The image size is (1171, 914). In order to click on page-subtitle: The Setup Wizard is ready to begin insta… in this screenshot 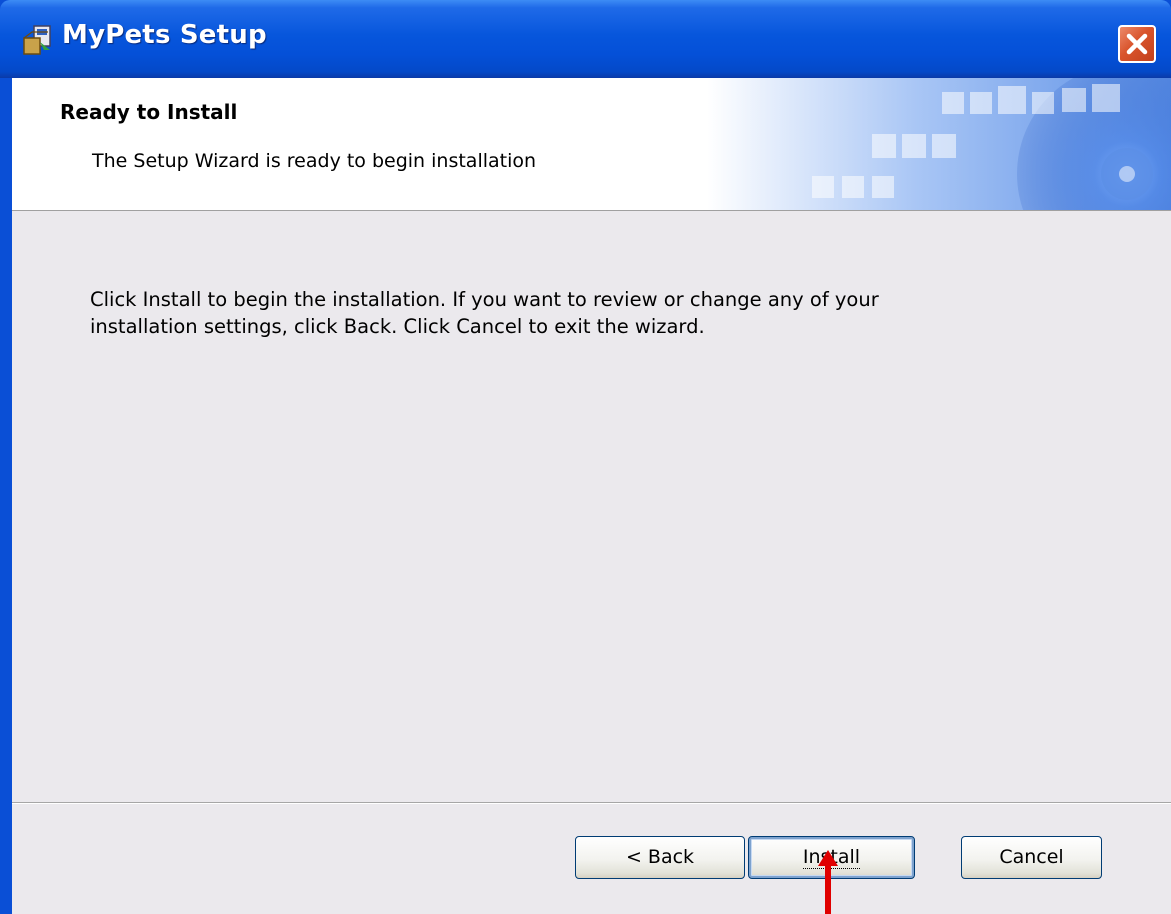, I will do `click(314, 161)`.